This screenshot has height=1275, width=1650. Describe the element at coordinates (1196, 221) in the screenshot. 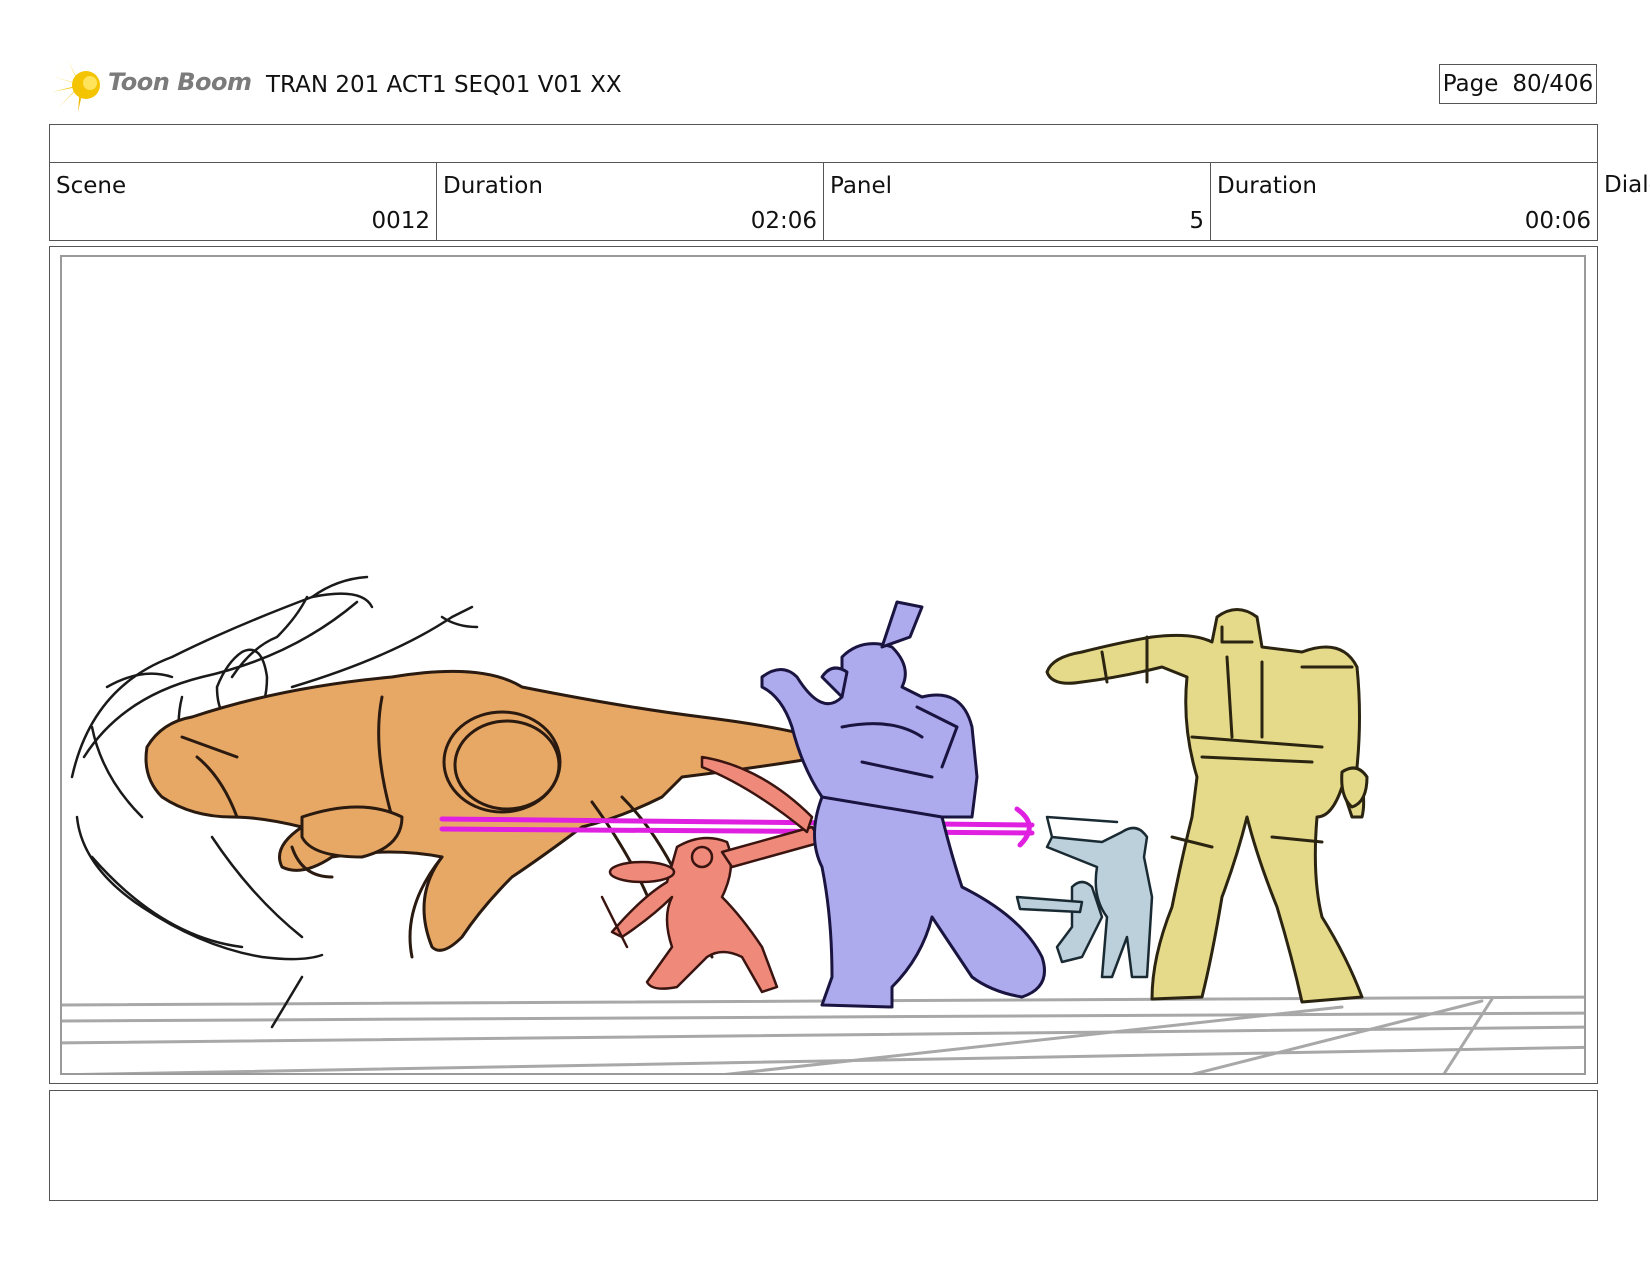

I see `panel-value: 5` at that location.